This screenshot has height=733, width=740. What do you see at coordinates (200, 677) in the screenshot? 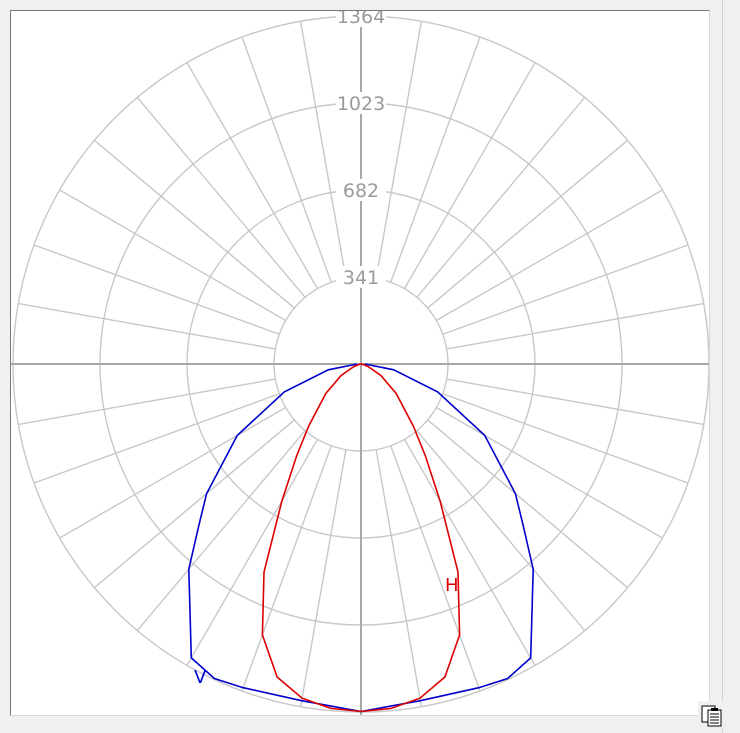
I see `series-label-v: V` at bounding box center [200, 677].